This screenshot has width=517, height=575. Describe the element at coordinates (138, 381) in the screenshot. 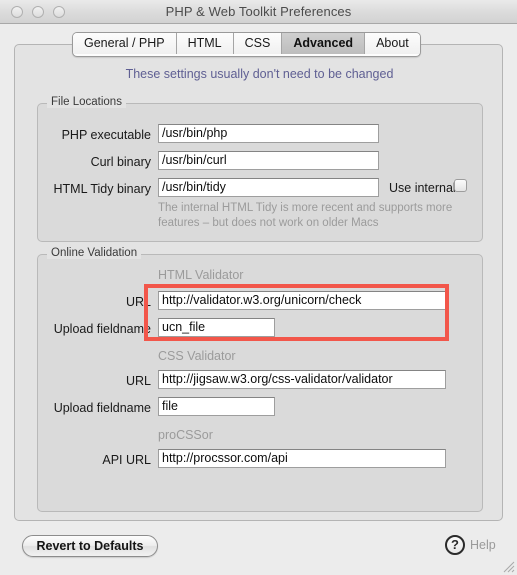

I see `css-validator-url-label: URL` at that location.